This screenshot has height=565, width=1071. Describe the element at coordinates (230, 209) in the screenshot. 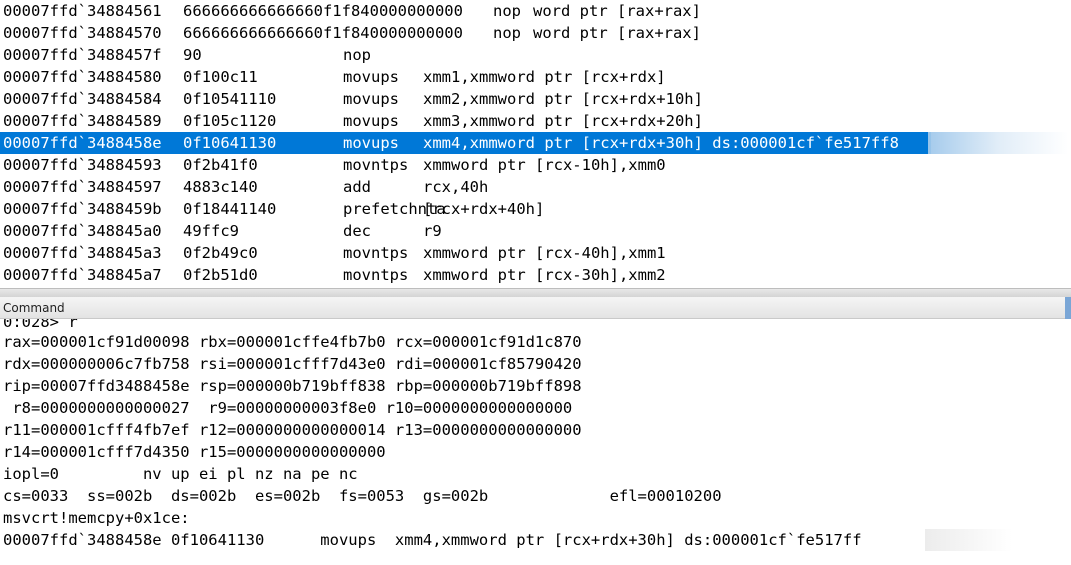

I see `disasm-bytes: 0f18441140` at that location.